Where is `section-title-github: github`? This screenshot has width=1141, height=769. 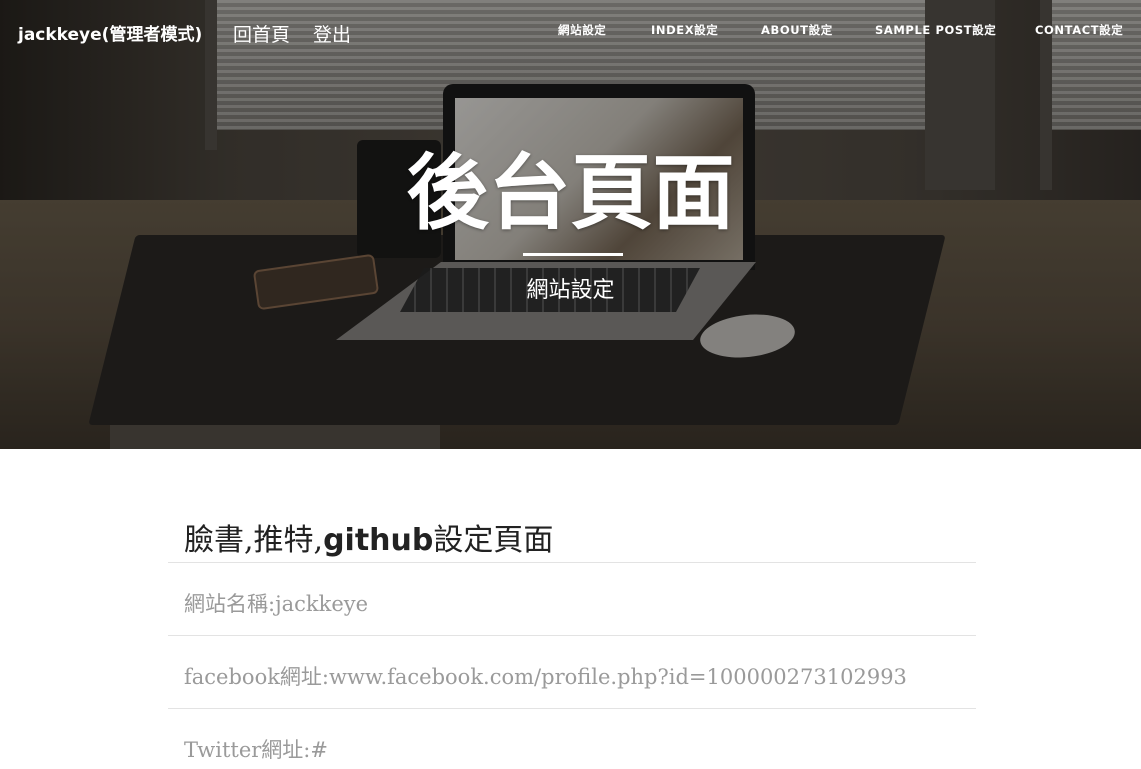 section-title-github: github is located at coordinates (378, 540).